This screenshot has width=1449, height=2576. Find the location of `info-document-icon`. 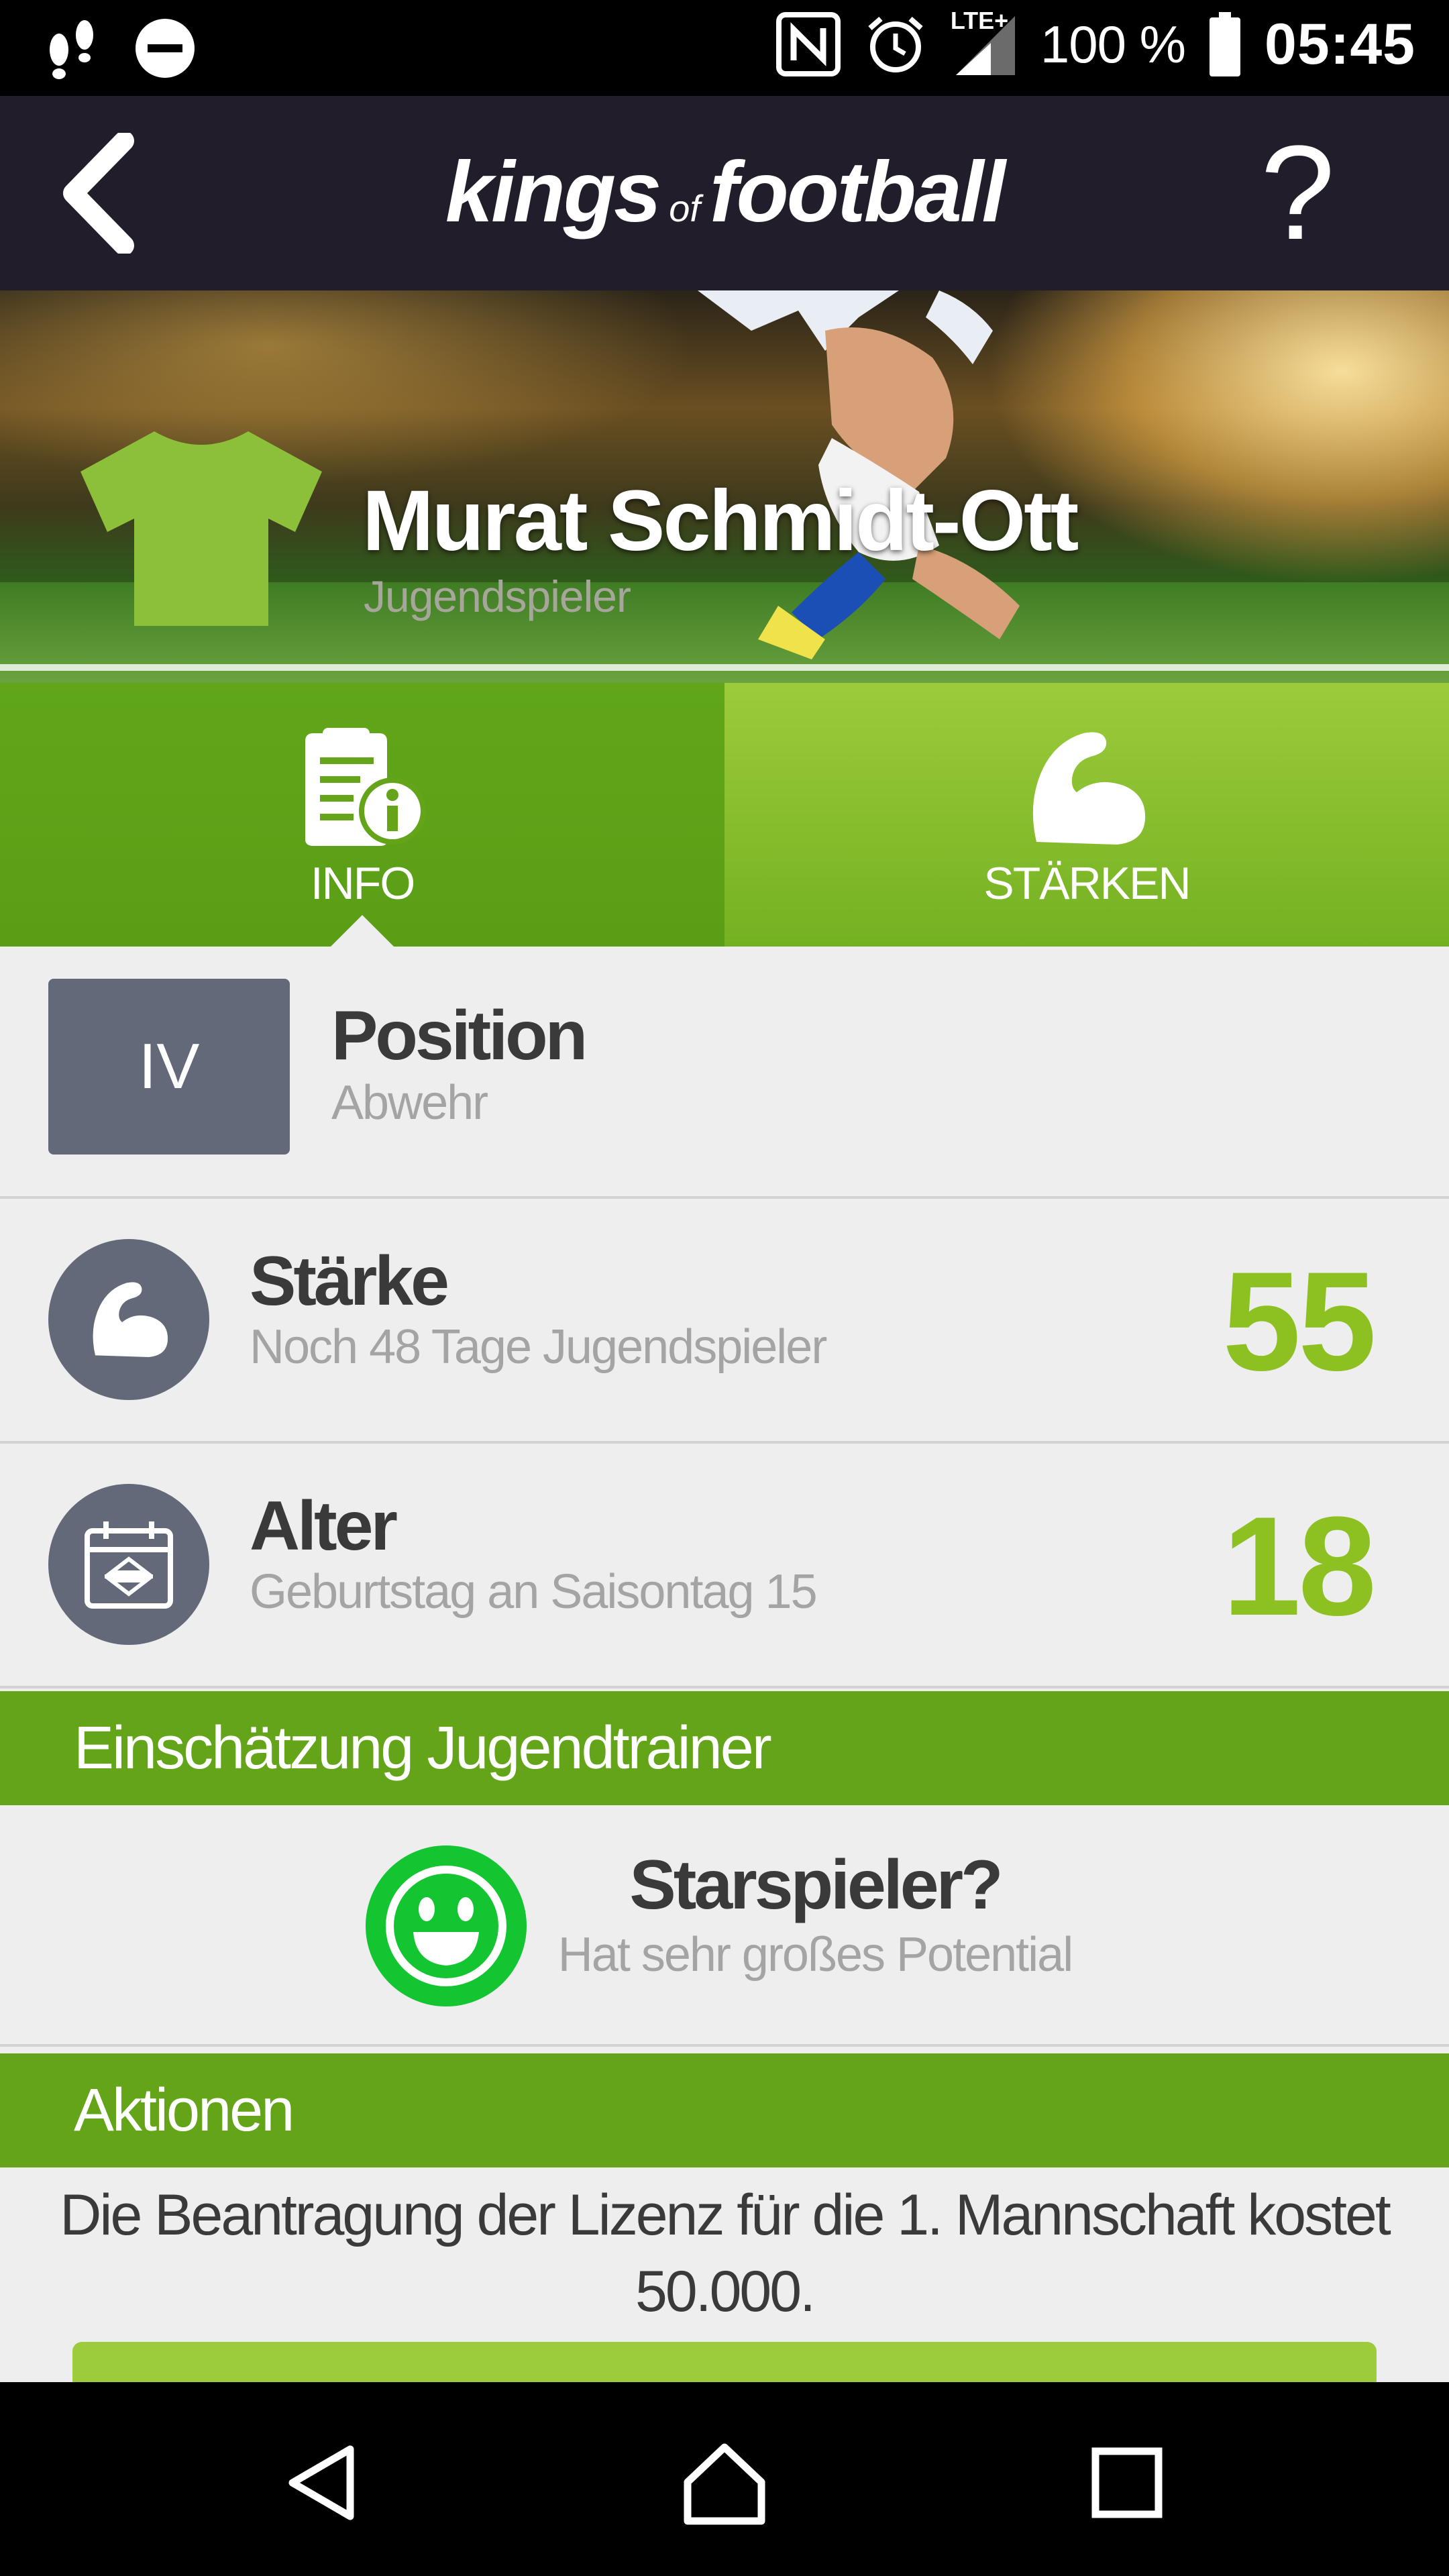

info-document-icon is located at coordinates (365, 787).